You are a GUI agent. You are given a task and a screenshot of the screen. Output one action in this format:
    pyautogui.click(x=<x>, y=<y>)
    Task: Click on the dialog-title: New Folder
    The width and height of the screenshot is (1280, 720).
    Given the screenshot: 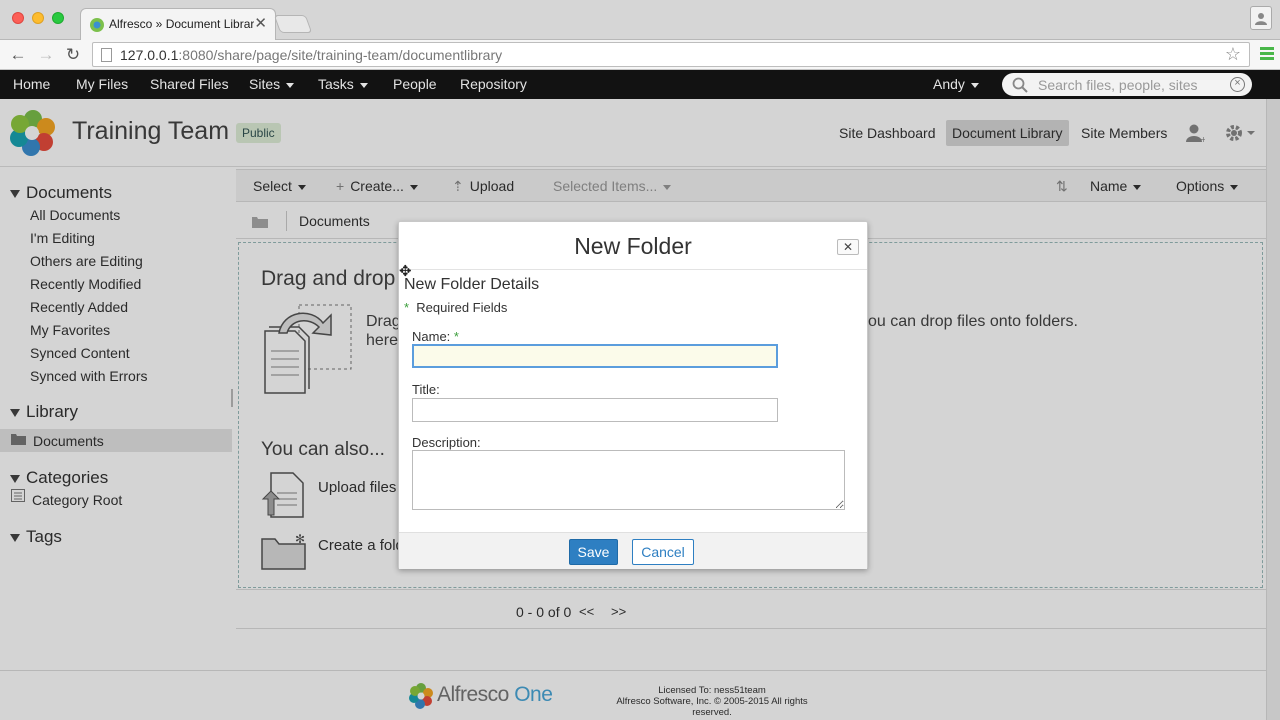 What is the action you would take?
    pyautogui.click(x=633, y=246)
    